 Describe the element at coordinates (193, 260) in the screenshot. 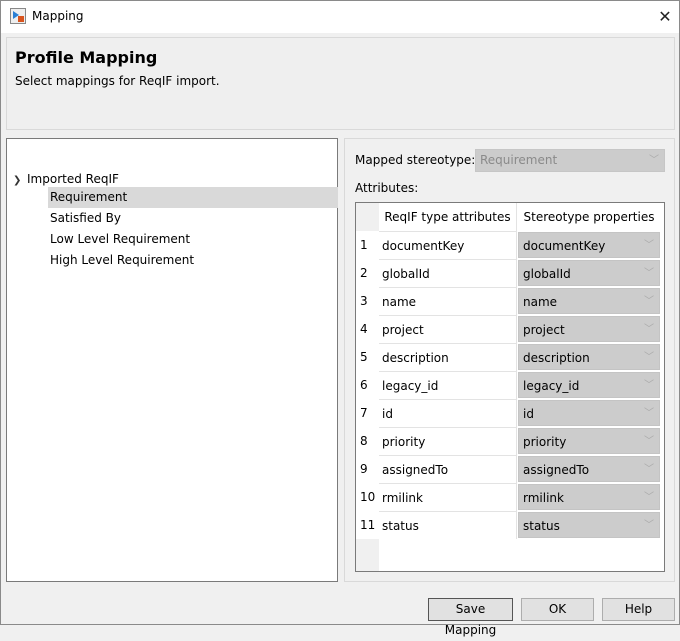

I see `tree-item: High Level Requirement` at that location.